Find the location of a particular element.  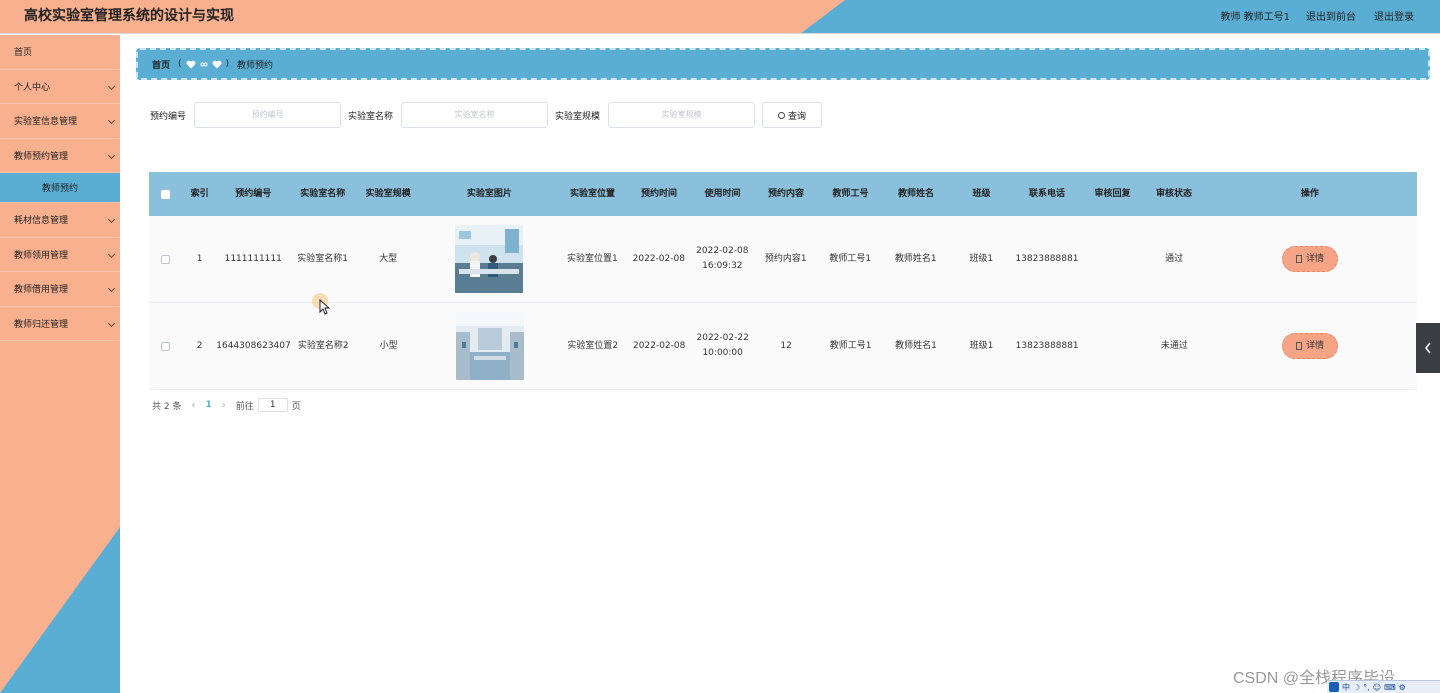

column-header: 操作 is located at coordinates (1309, 193).